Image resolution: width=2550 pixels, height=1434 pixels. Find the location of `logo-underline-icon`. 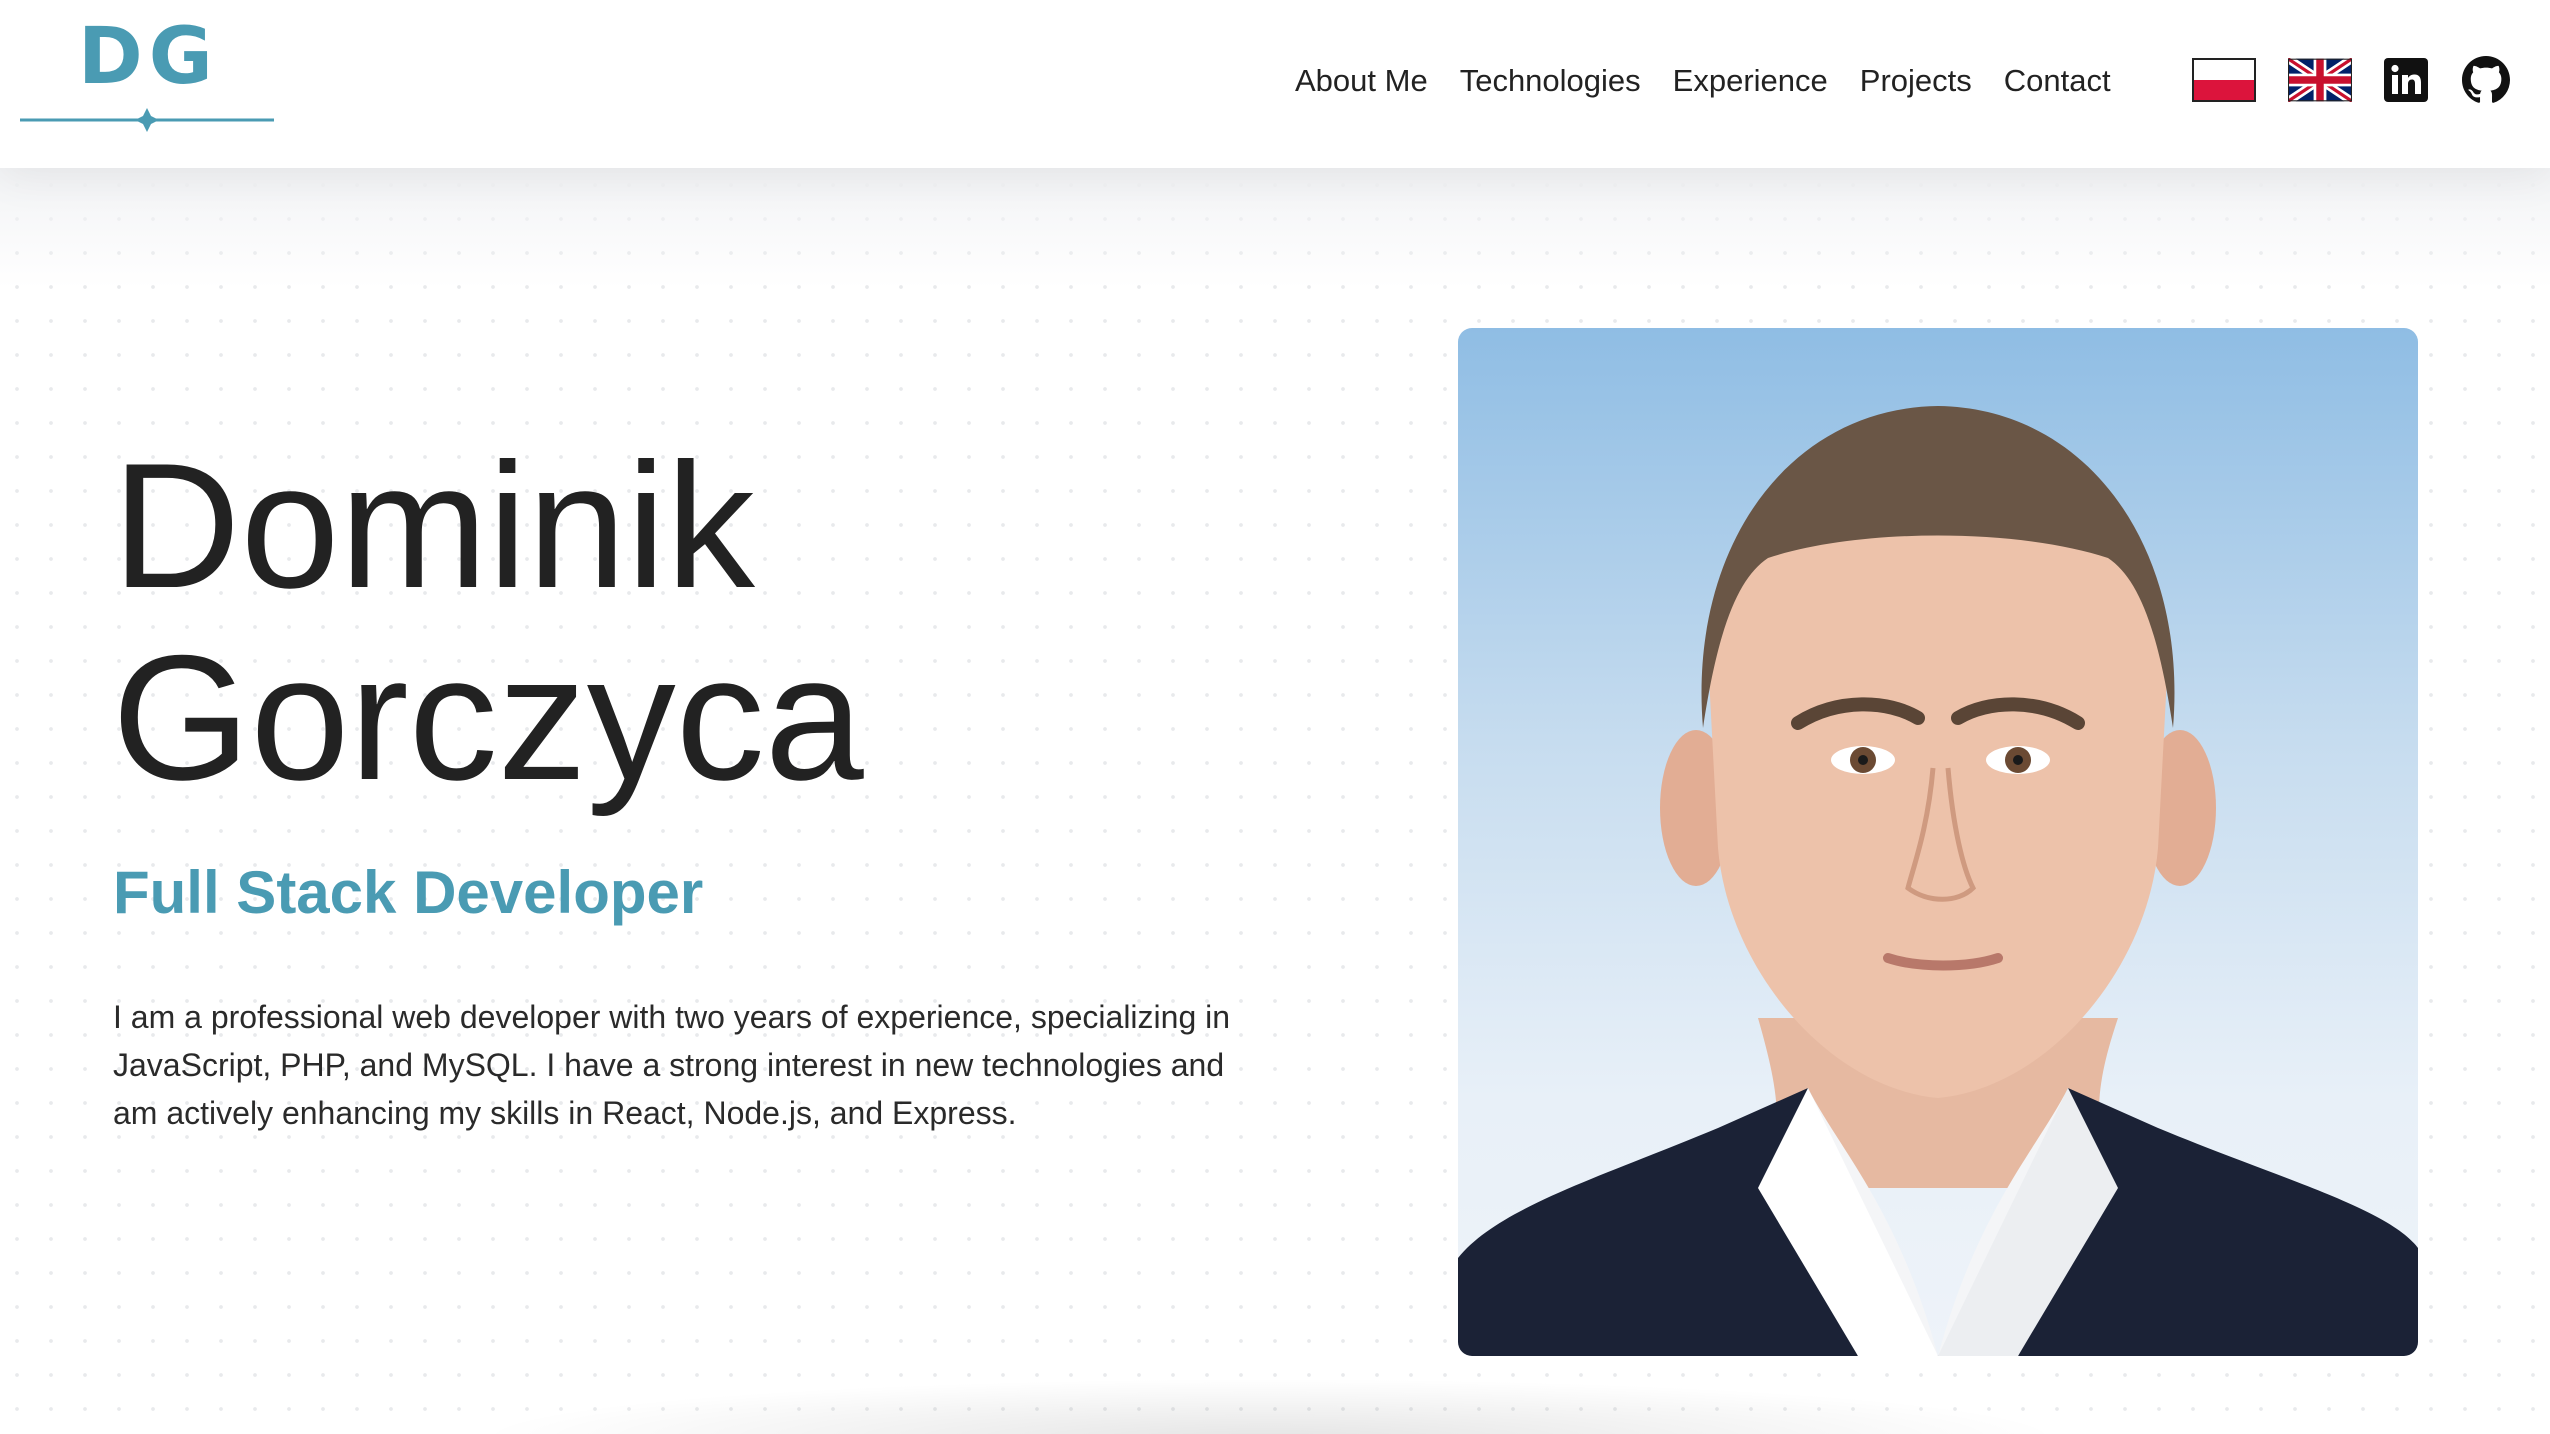

logo-underline-icon is located at coordinates (147, 120).